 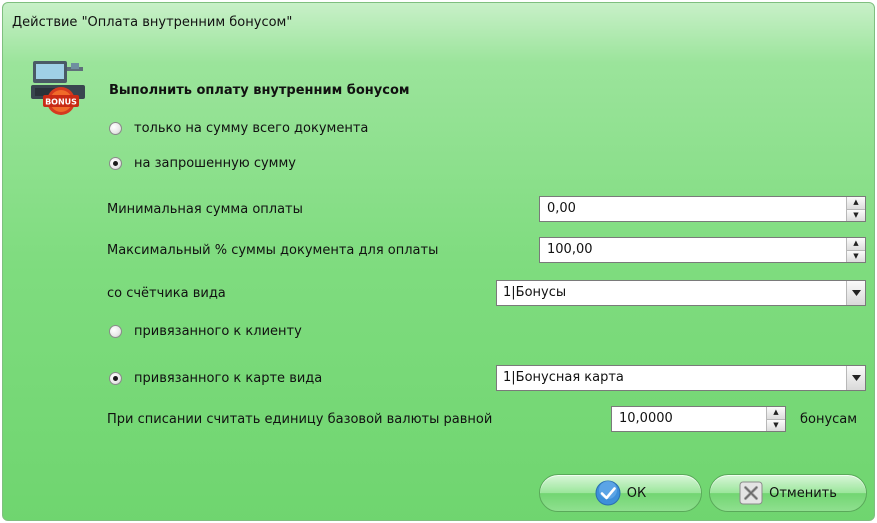 I want to click on rate-unit: бонусам, so click(x=829, y=419).